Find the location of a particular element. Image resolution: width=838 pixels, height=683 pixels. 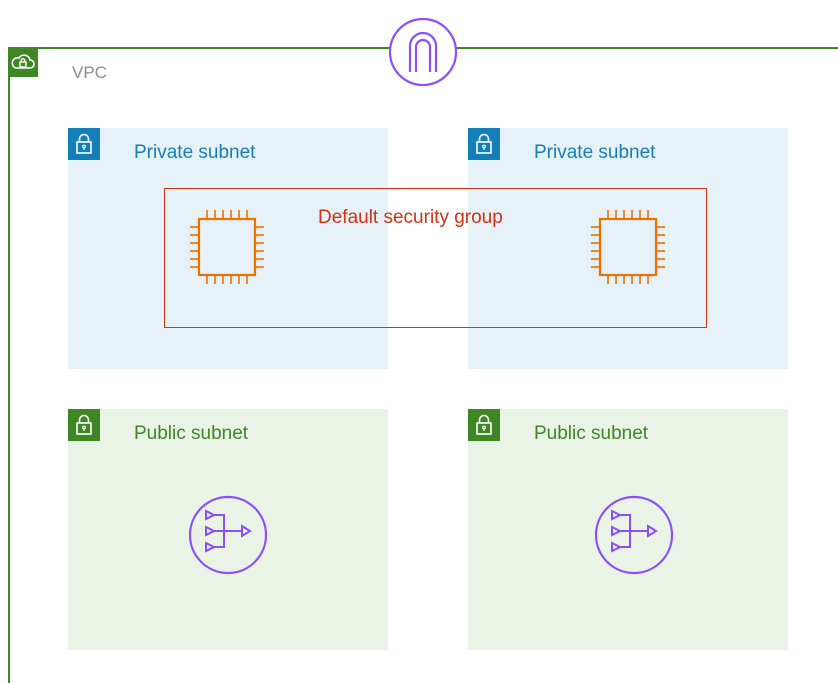

security-group-label: Default security group is located at coordinates (410, 217).